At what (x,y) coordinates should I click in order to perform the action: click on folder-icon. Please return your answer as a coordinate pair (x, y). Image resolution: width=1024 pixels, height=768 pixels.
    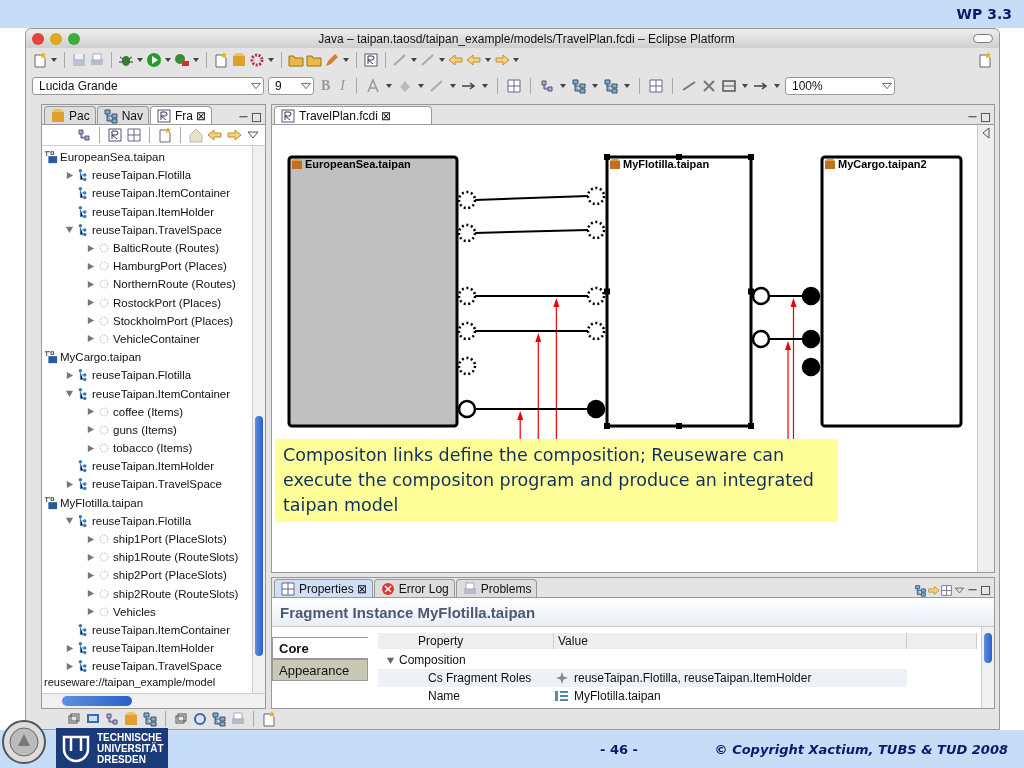
    Looking at the image, I should click on (314, 60).